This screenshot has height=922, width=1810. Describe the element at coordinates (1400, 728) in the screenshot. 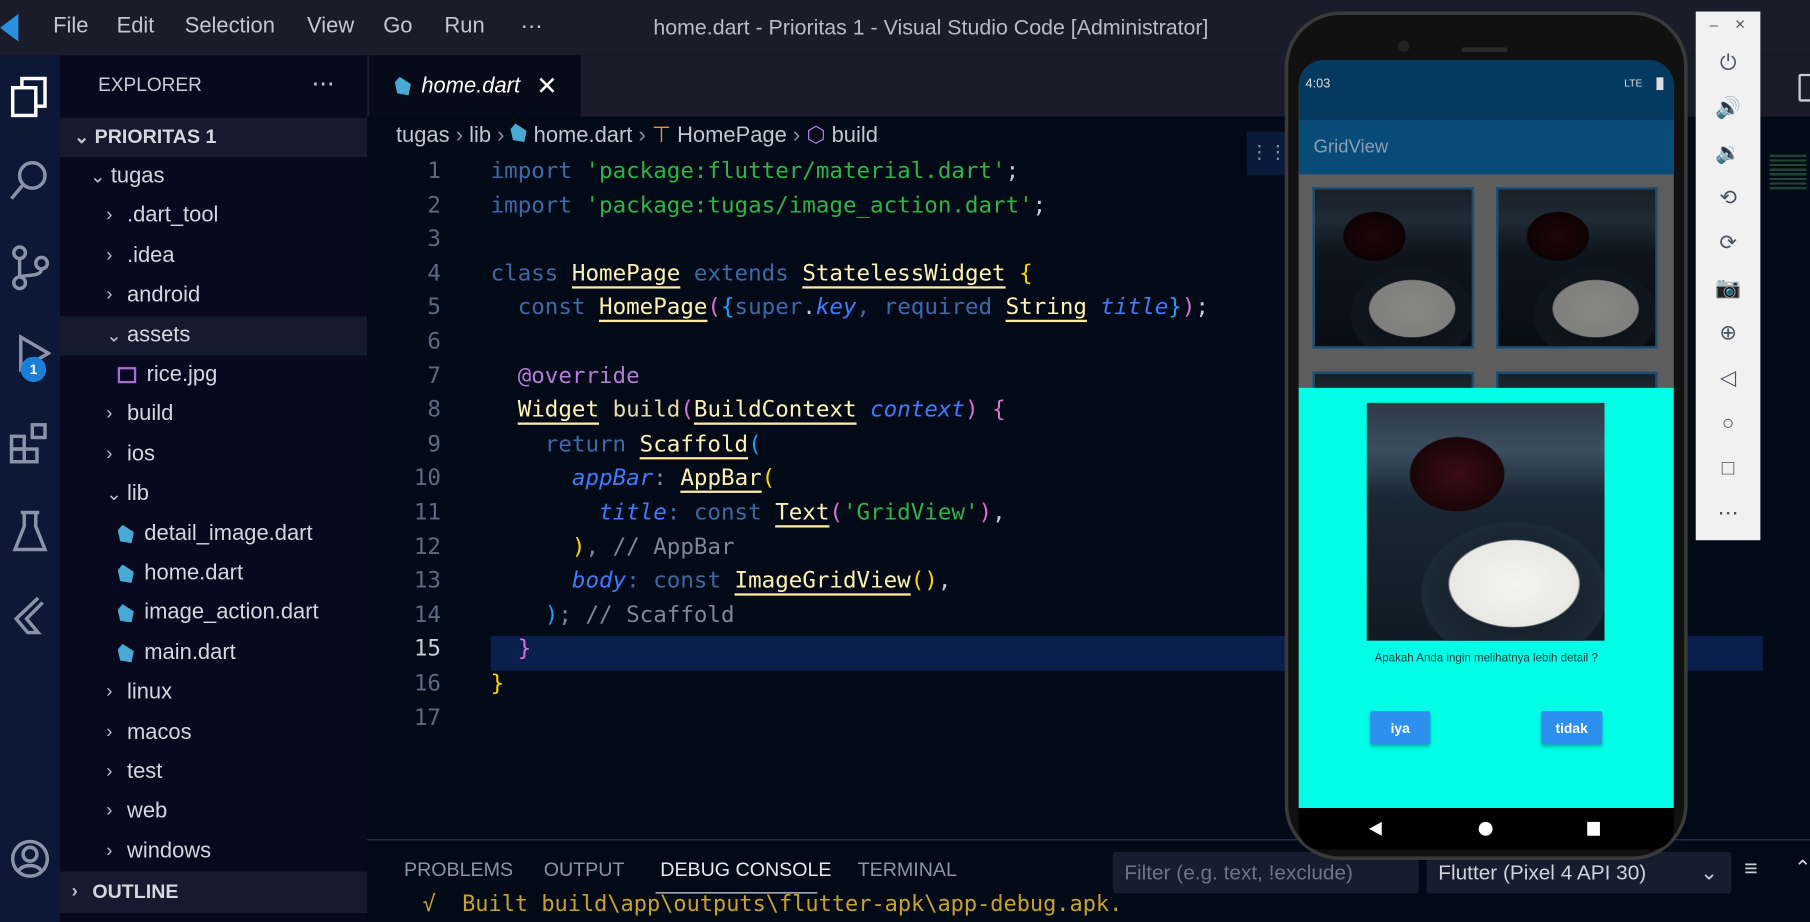

I see `yes-button: iya` at that location.